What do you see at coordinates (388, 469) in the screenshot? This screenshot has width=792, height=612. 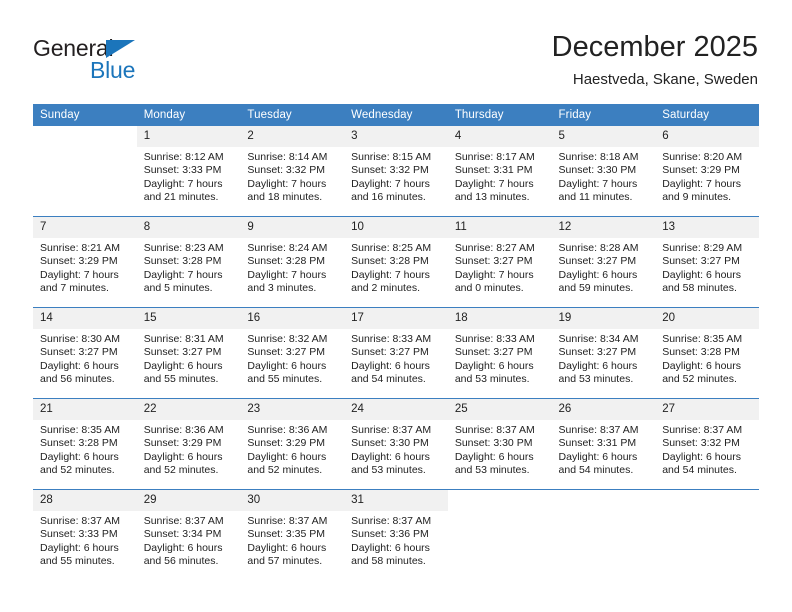 I see `daylight-duration-line2: and 53 minutes.` at bounding box center [388, 469].